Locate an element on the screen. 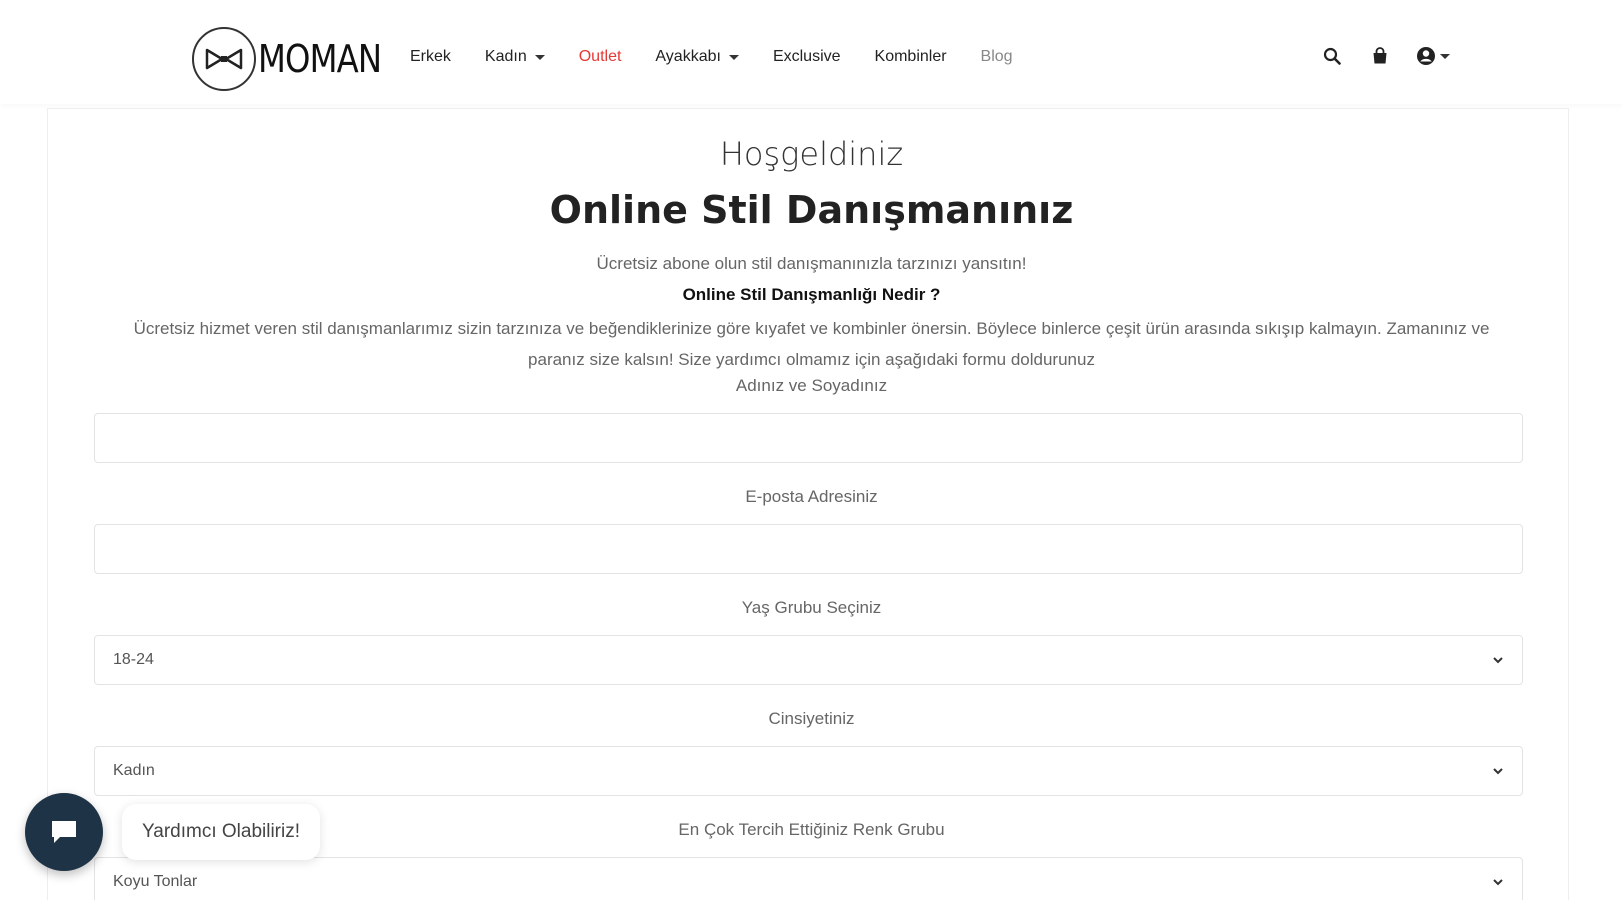  nav-item-blog: Blog is located at coordinates (997, 57).